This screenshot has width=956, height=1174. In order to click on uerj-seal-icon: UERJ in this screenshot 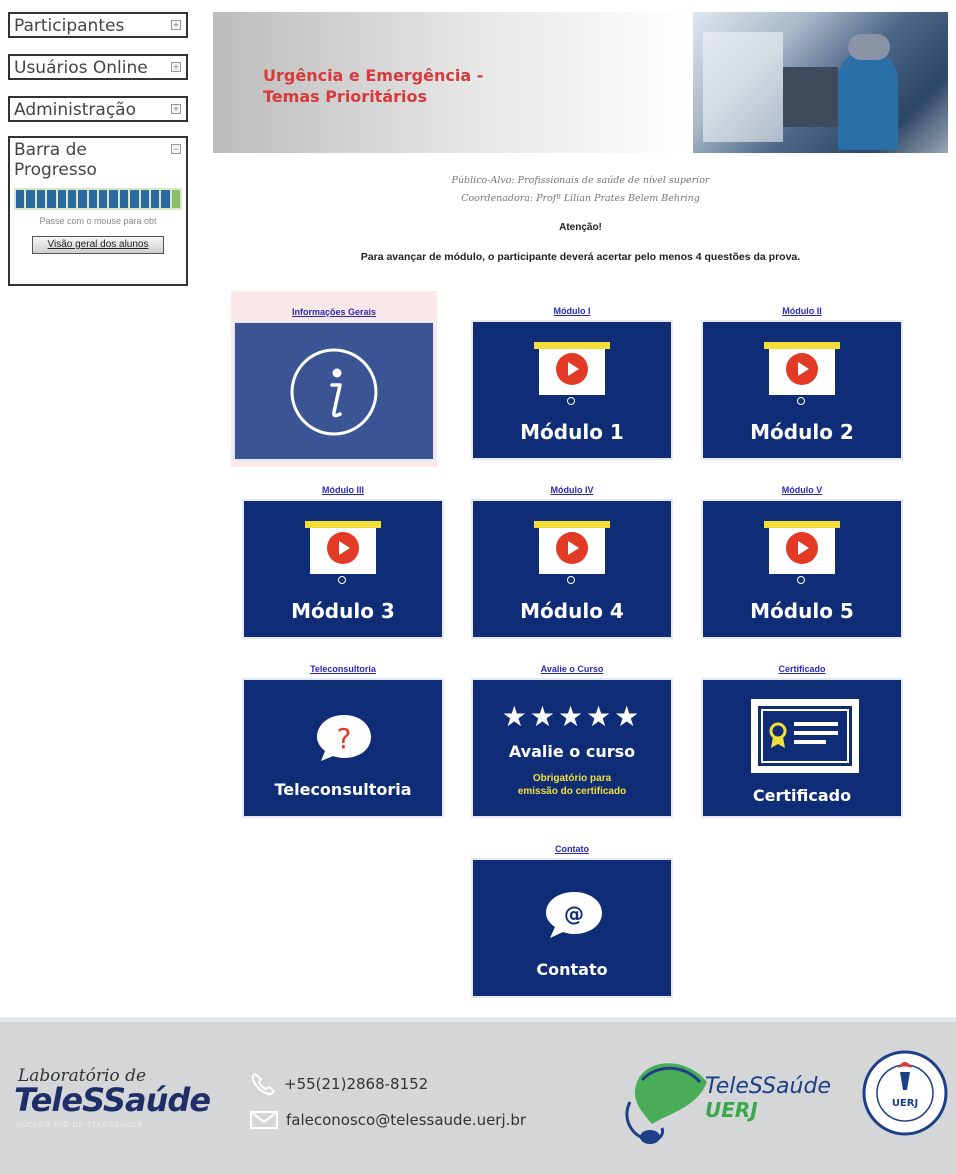, I will do `click(905, 1093)`.